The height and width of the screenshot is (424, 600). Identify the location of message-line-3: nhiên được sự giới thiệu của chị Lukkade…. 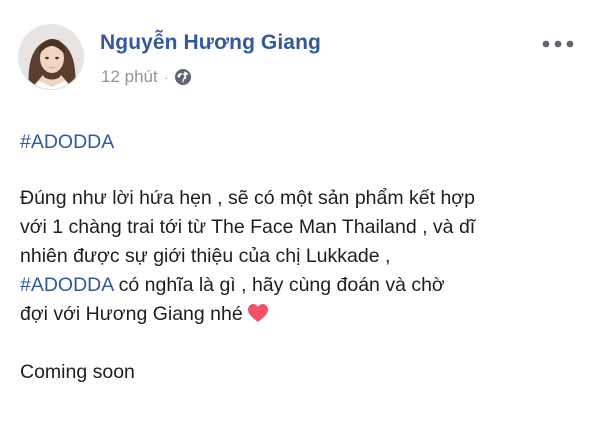
(205, 256).